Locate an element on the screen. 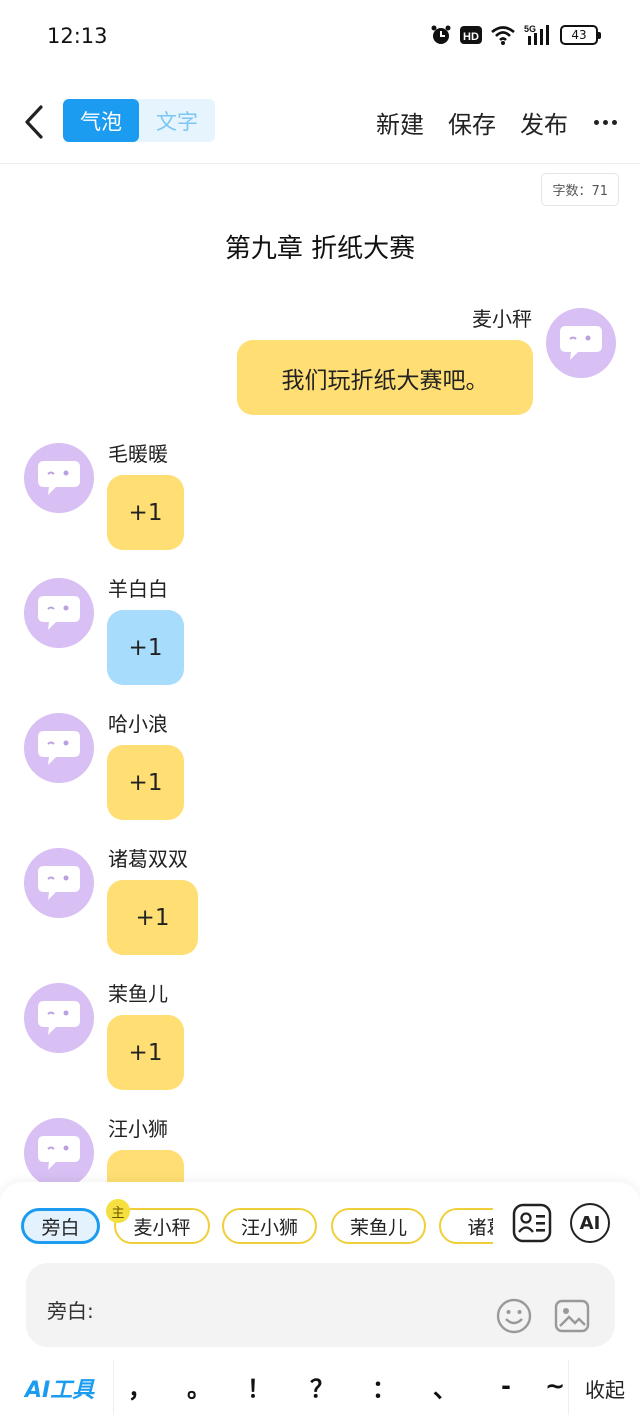  punct-enum-comma: 、 is located at coordinates (445, 1386).